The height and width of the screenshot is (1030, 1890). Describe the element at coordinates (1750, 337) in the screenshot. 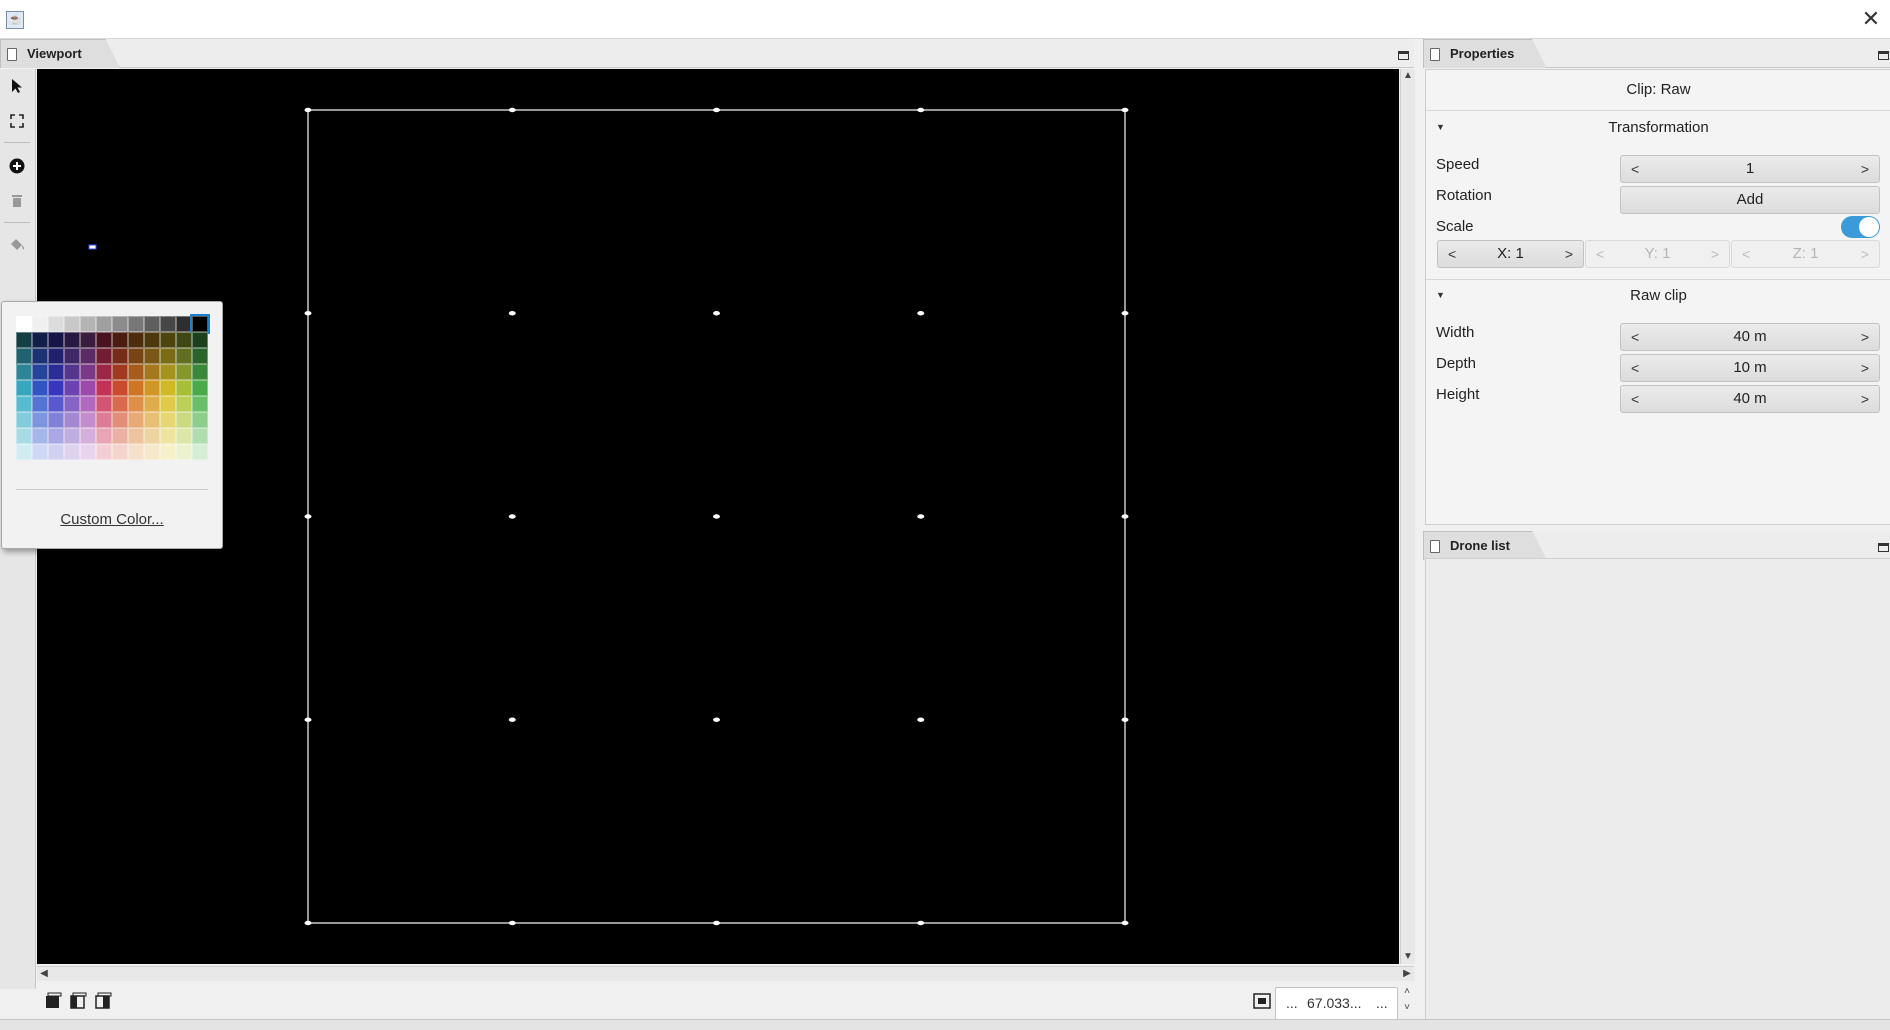

I see `width-spinner: < 40 m >` at that location.